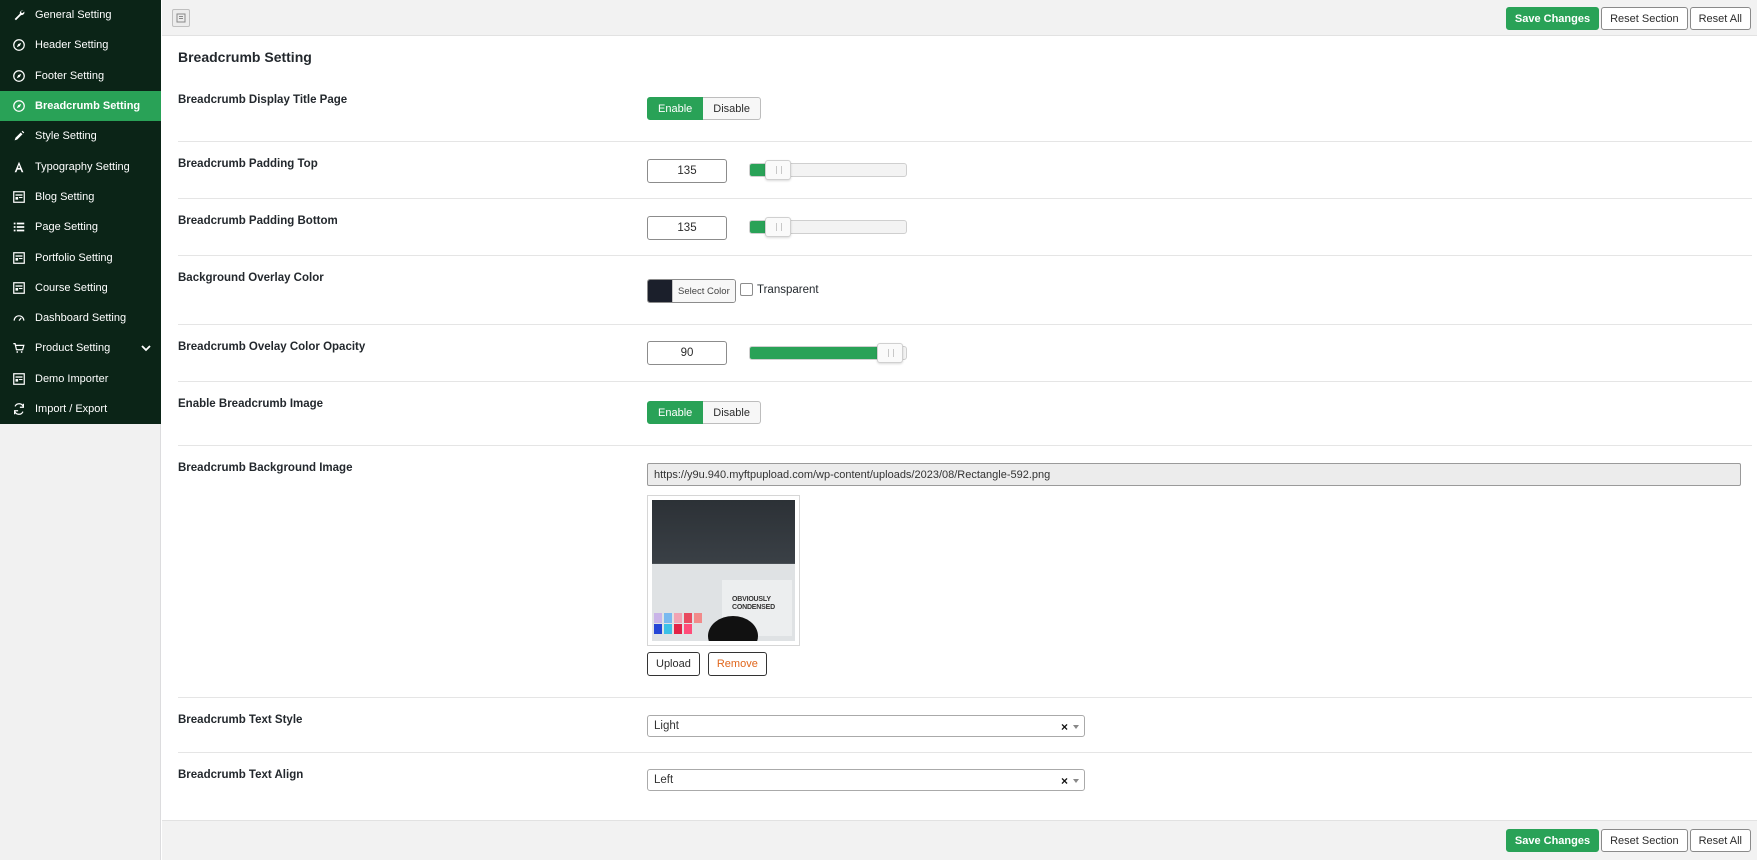 The image size is (1757, 860). What do you see at coordinates (73, 15) in the screenshot?
I see `sidebar-item-label: General Setting` at bounding box center [73, 15].